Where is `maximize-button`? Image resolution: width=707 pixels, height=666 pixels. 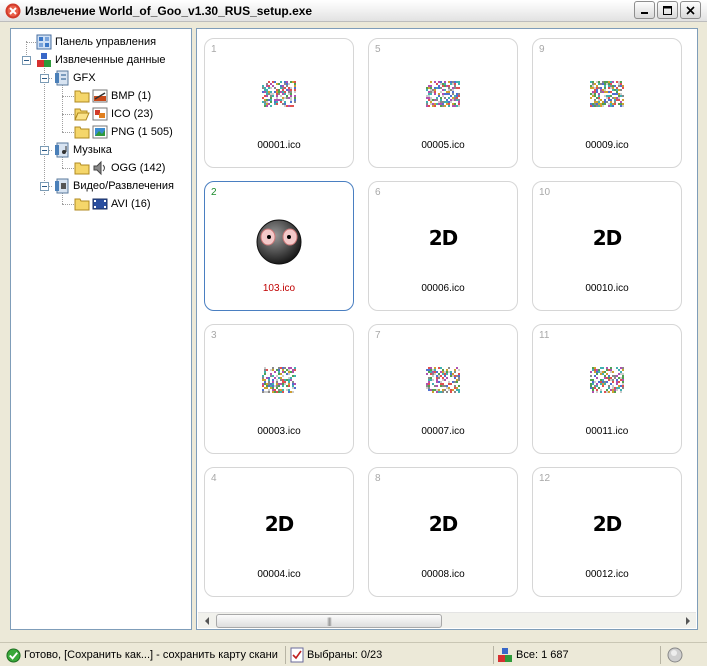 maximize-button is located at coordinates (667, 10).